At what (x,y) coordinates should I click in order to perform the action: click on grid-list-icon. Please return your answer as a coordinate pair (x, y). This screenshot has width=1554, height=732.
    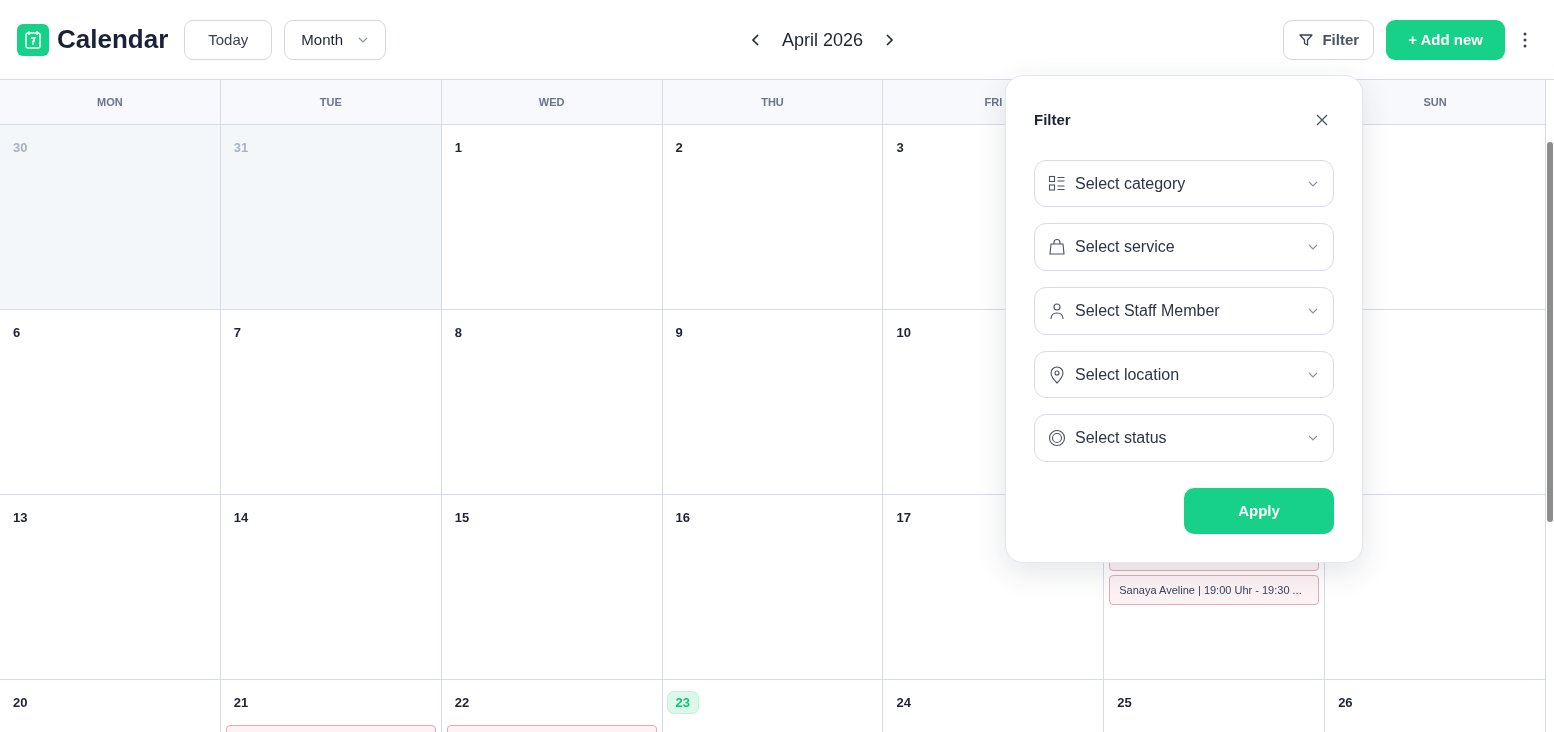
    Looking at the image, I should click on (1057, 183).